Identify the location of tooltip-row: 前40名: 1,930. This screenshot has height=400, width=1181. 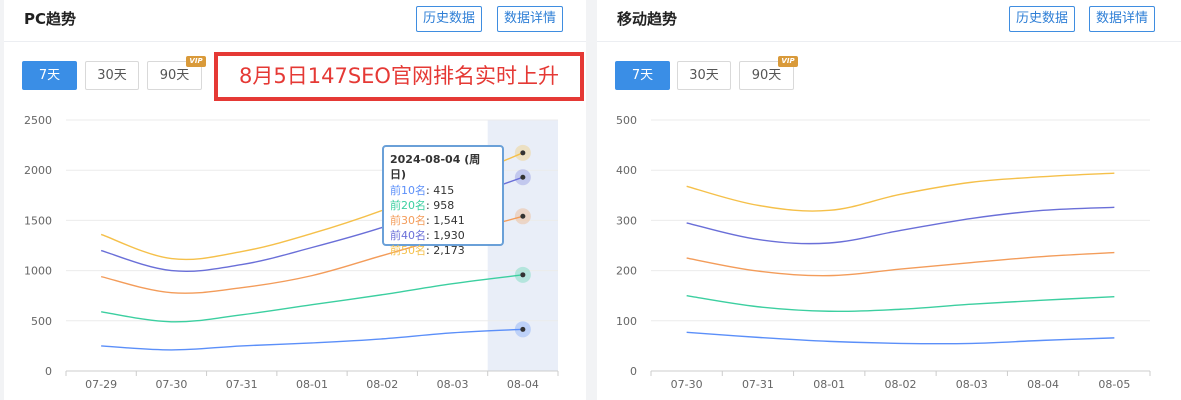
(427, 235).